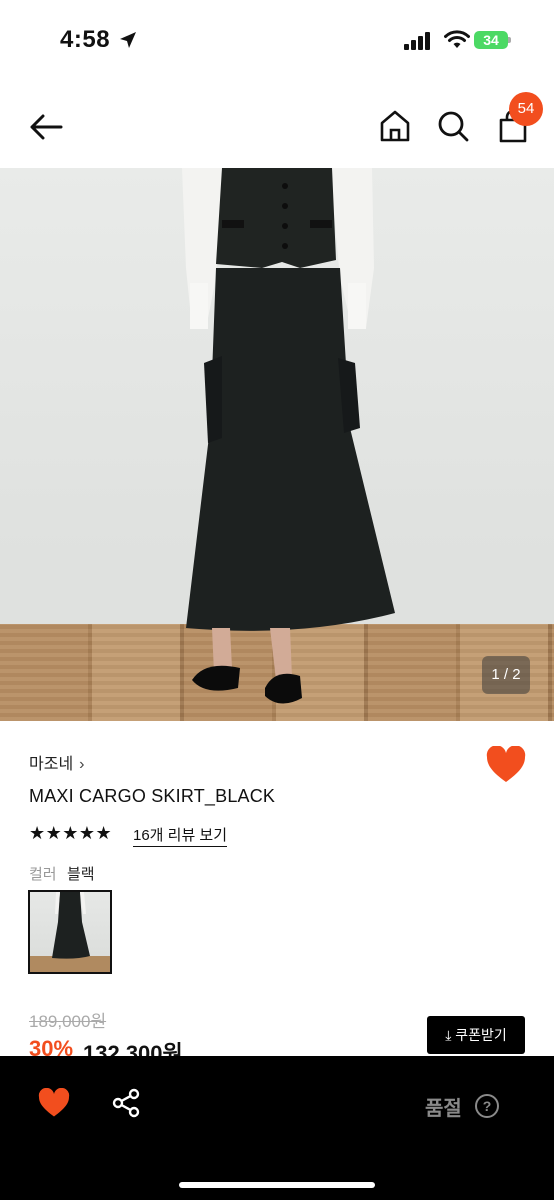 The width and height of the screenshot is (554, 1200). I want to click on battery-cap, so click(509, 40).